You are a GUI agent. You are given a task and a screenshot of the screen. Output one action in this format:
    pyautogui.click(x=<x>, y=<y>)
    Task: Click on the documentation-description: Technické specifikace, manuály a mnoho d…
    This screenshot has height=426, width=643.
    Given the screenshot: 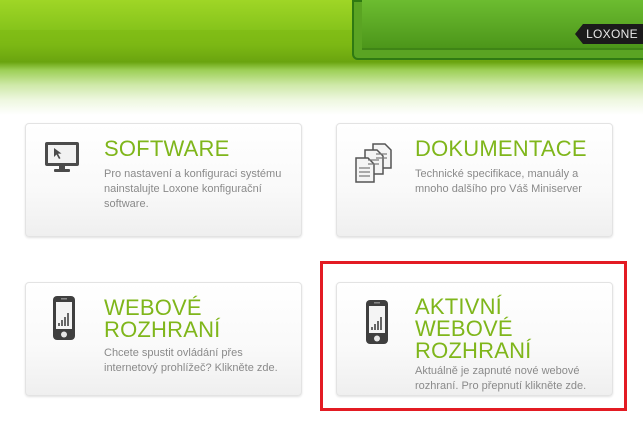 What is the action you would take?
    pyautogui.click(x=498, y=181)
    